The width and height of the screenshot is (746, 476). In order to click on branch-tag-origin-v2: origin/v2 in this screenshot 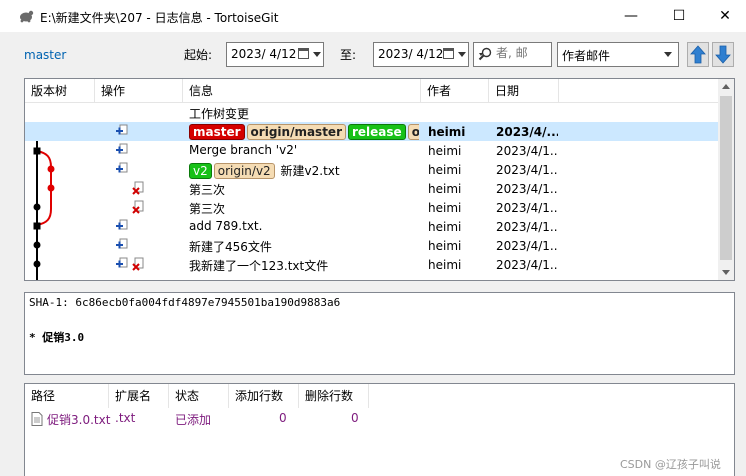, I will do `click(244, 171)`.